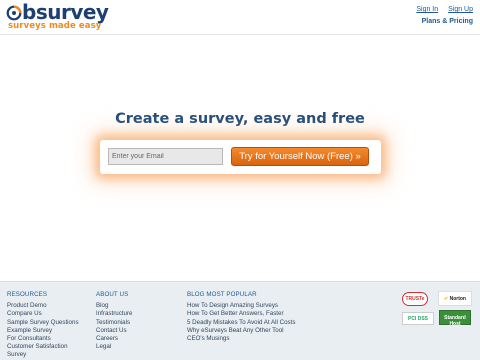  I want to click on footer-blog-post: How To Get Better Answers, Faster, so click(262, 314).